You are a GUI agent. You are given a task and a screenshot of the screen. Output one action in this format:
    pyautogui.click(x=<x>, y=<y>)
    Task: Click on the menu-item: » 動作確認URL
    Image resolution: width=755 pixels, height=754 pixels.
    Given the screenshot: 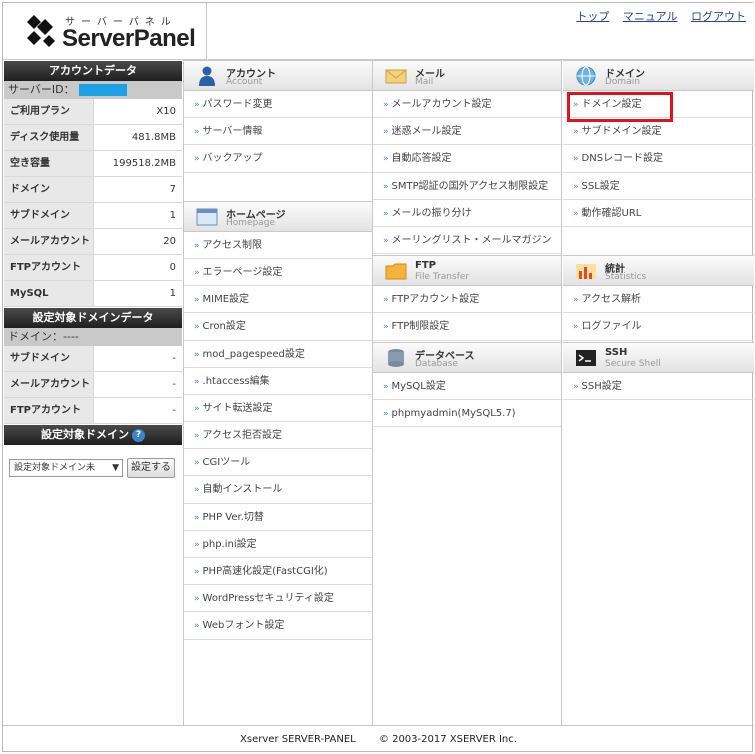 What is the action you would take?
    pyautogui.click(x=658, y=213)
    